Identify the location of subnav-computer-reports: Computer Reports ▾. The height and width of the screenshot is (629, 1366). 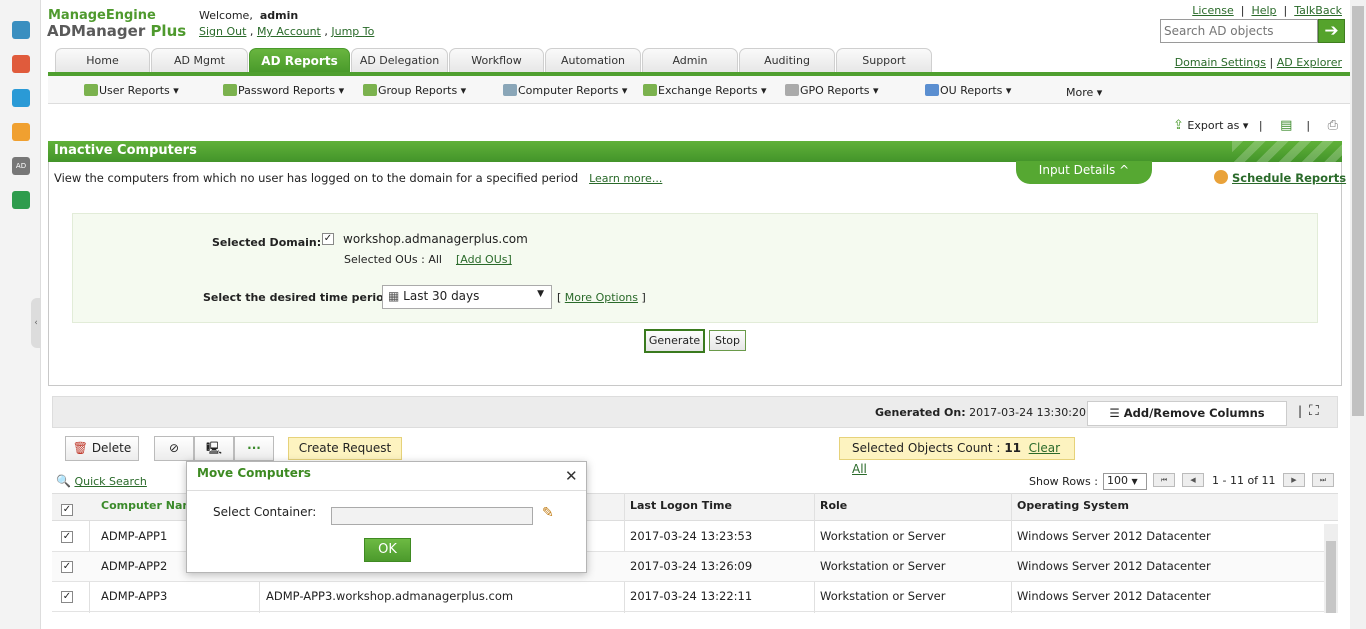
(565, 90).